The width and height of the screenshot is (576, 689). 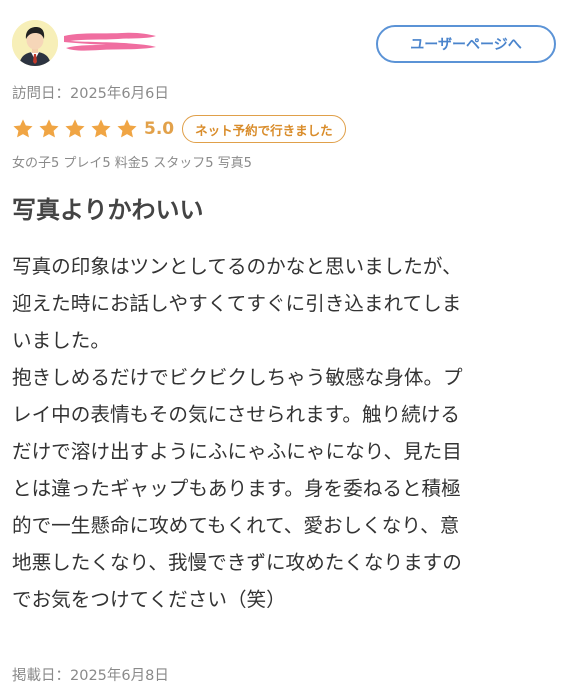 I want to click on review-line: 抱きしめるだけでビクビクしちゃう敏感な身体。プ, so click(x=237, y=377).